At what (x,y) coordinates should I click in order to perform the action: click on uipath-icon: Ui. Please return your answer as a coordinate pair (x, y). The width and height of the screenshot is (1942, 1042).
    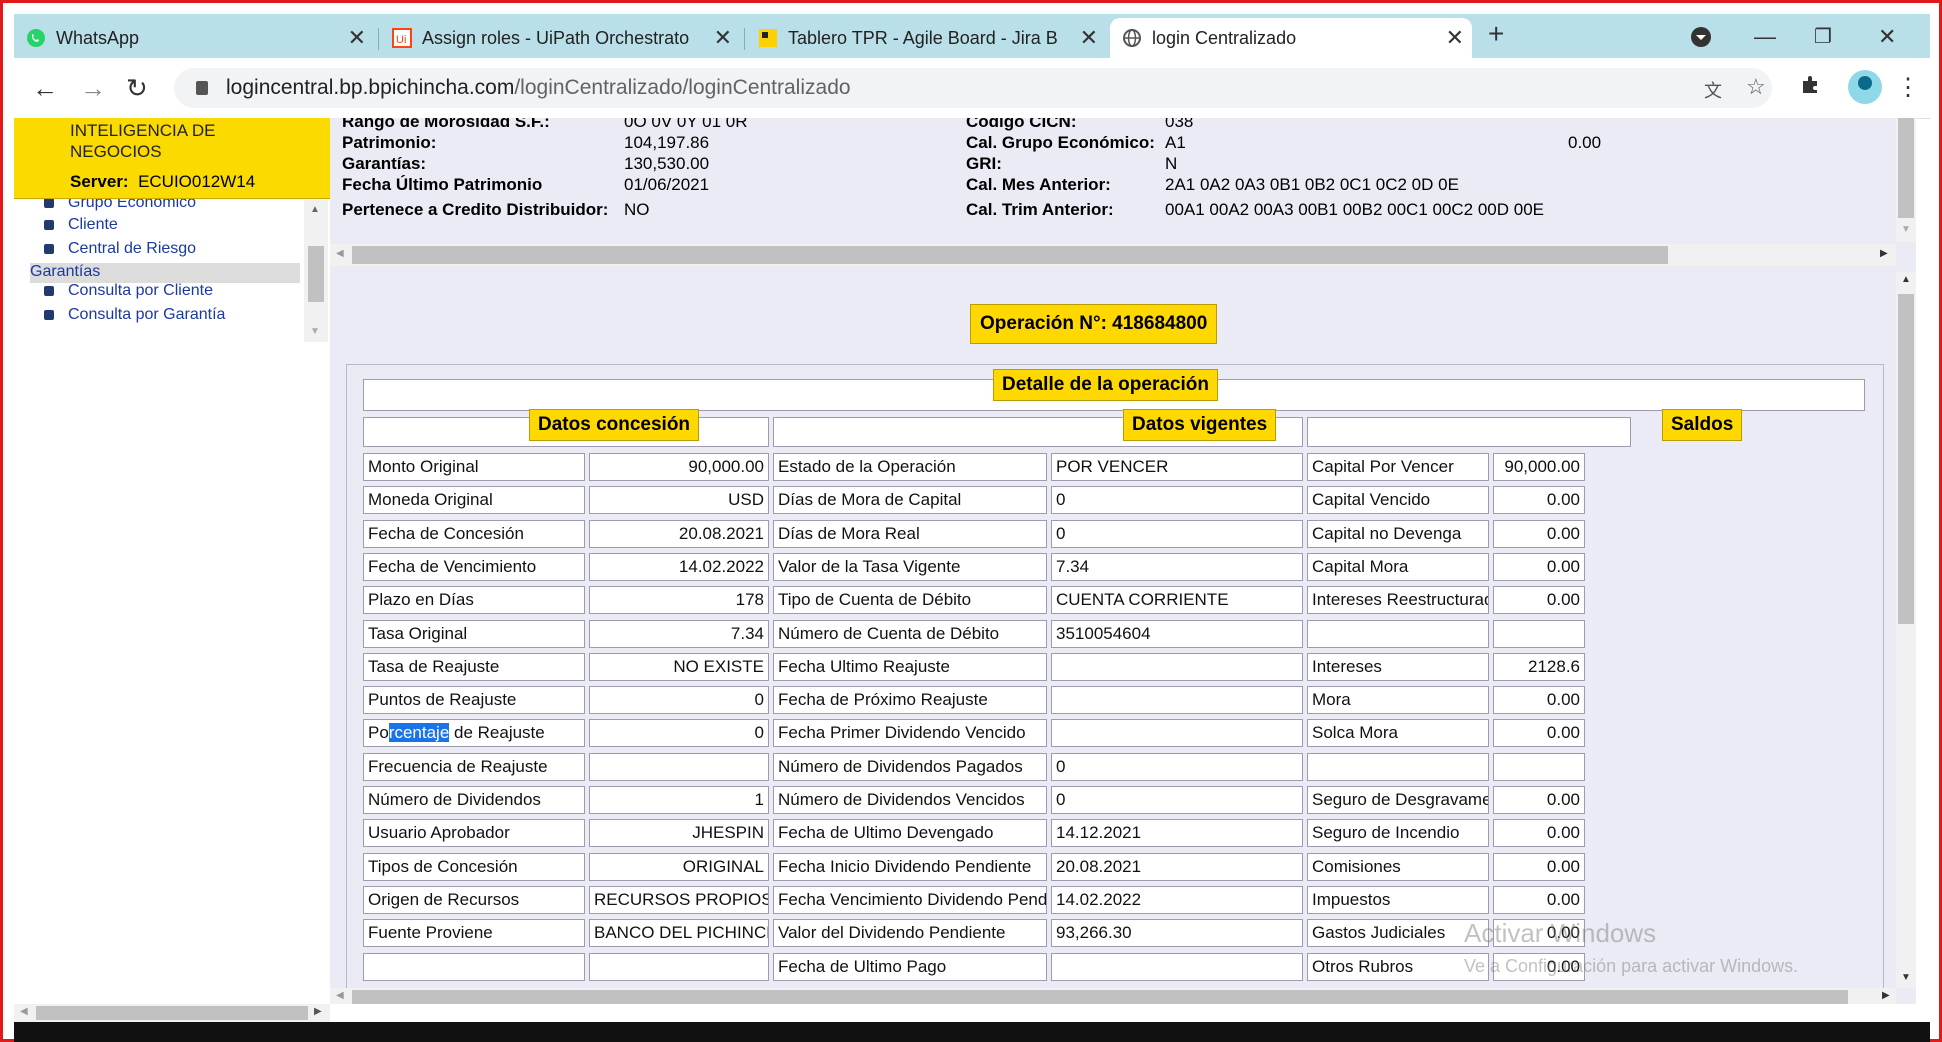
    Looking at the image, I should click on (402, 38).